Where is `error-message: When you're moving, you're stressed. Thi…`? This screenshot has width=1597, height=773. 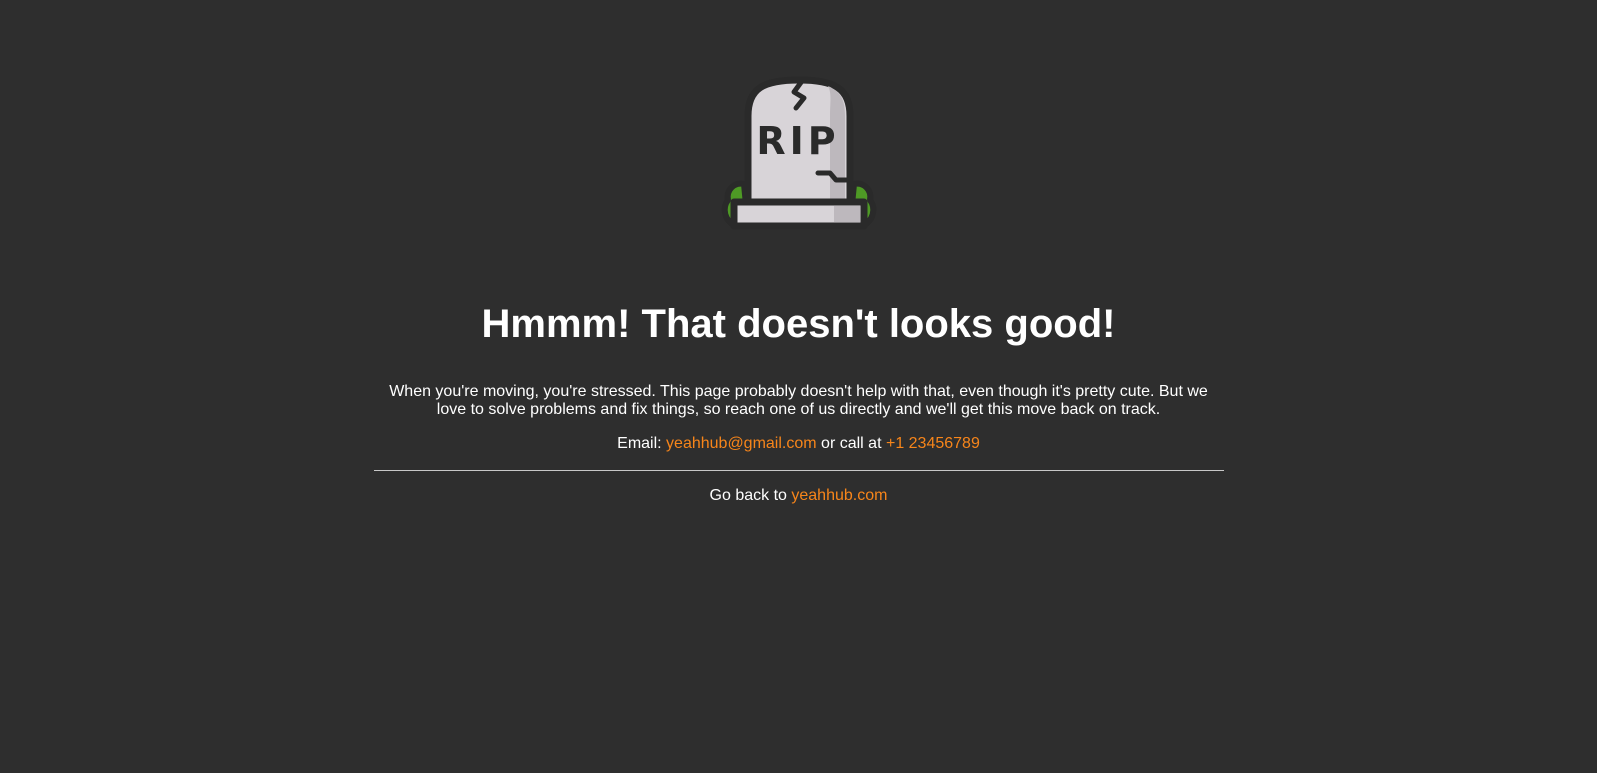
error-message: When you're moving, you're stressed. Thi… is located at coordinates (798, 400).